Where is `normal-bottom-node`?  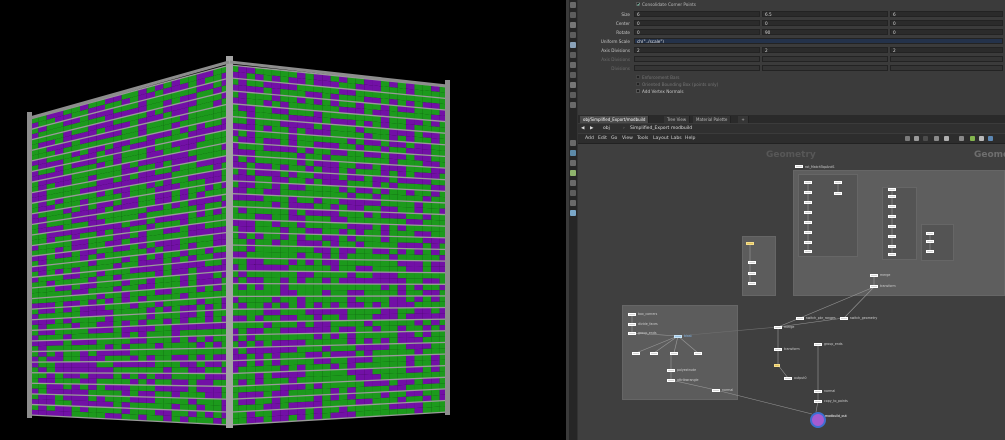 normal-bottom-node is located at coordinates (716, 390).